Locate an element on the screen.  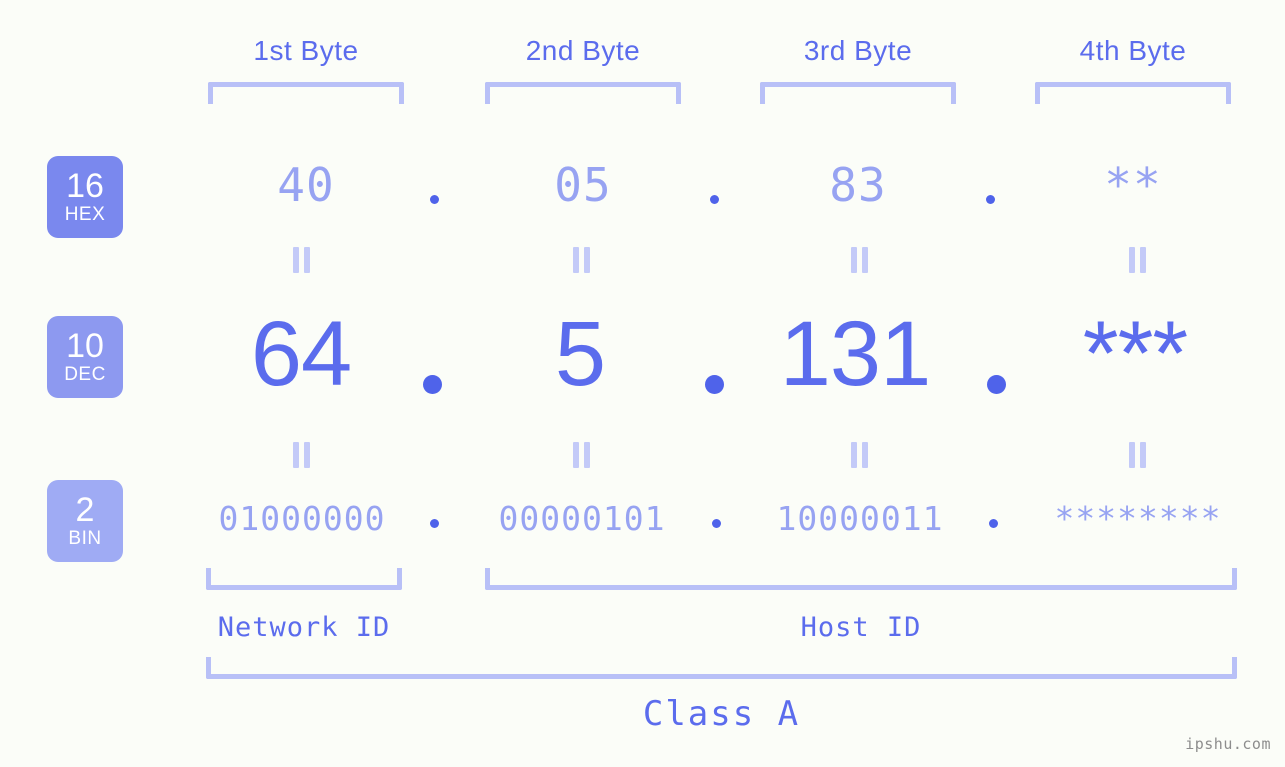
bin-byte-2: 00000101 is located at coordinates (582, 518).